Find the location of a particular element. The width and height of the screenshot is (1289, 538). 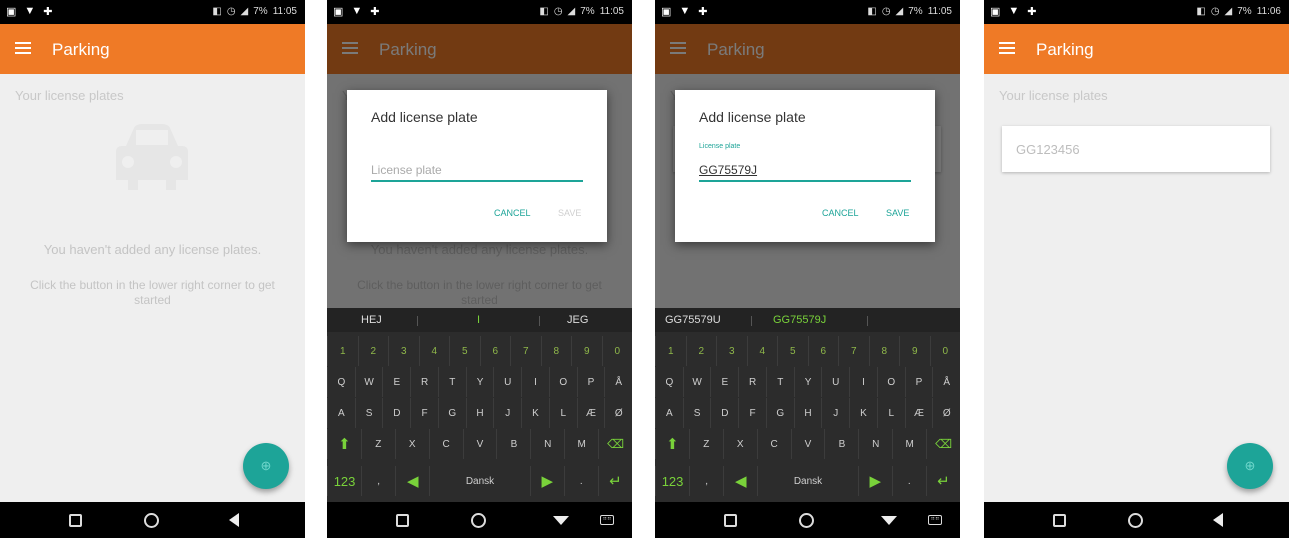

key: 4 is located at coordinates (762, 351).